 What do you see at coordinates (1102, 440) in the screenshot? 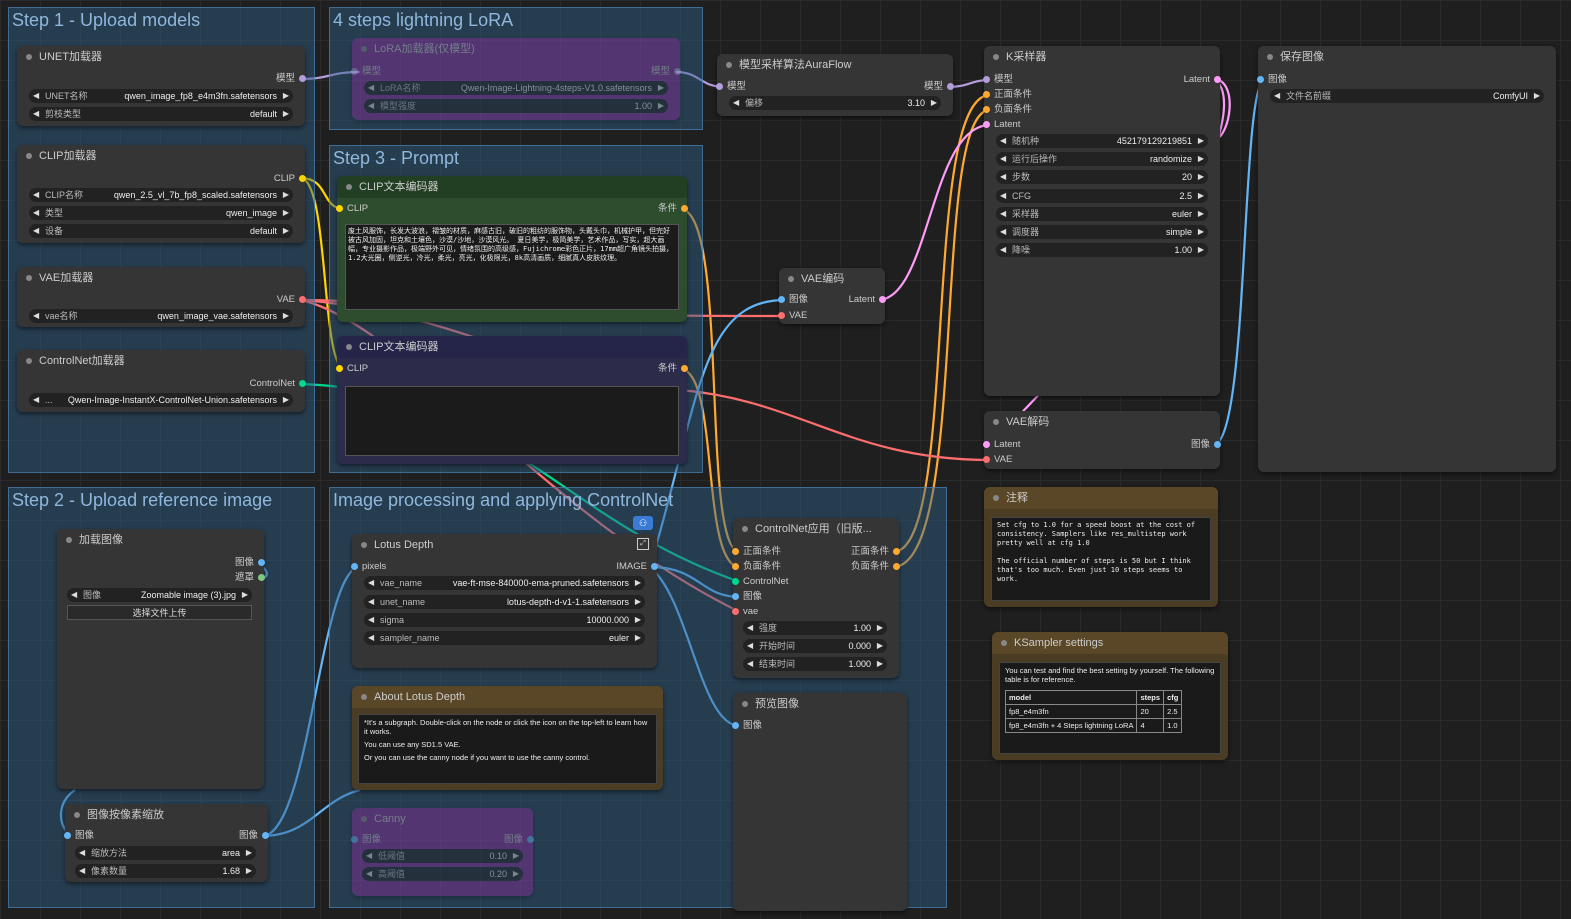
I see `vae-decode-node: VAE解码 Latent VAE 图像` at bounding box center [1102, 440].